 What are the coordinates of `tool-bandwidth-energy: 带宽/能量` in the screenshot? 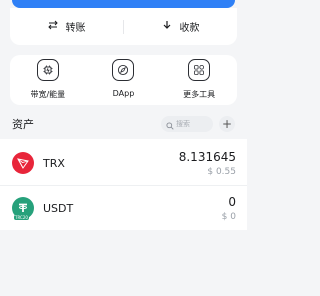 It's located at (48, 79).